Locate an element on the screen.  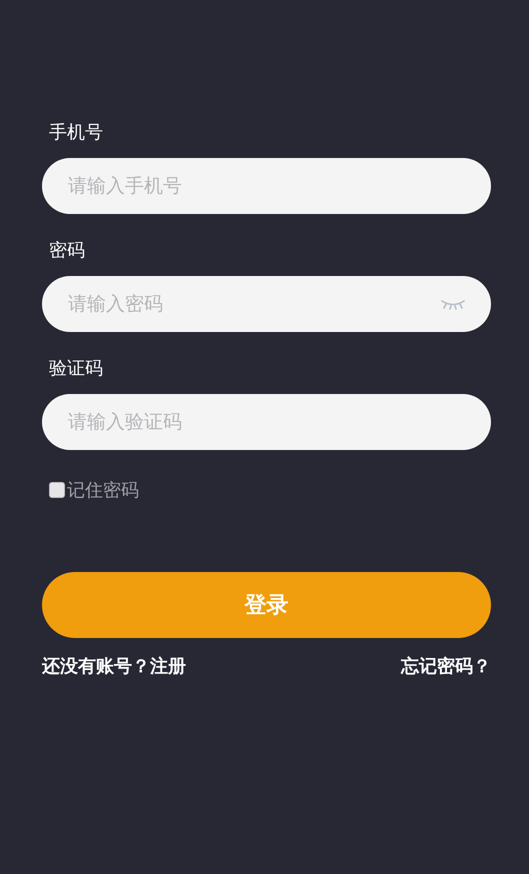
forgot-password-link: 忘记密码？ is located at coordinates (446, 666).